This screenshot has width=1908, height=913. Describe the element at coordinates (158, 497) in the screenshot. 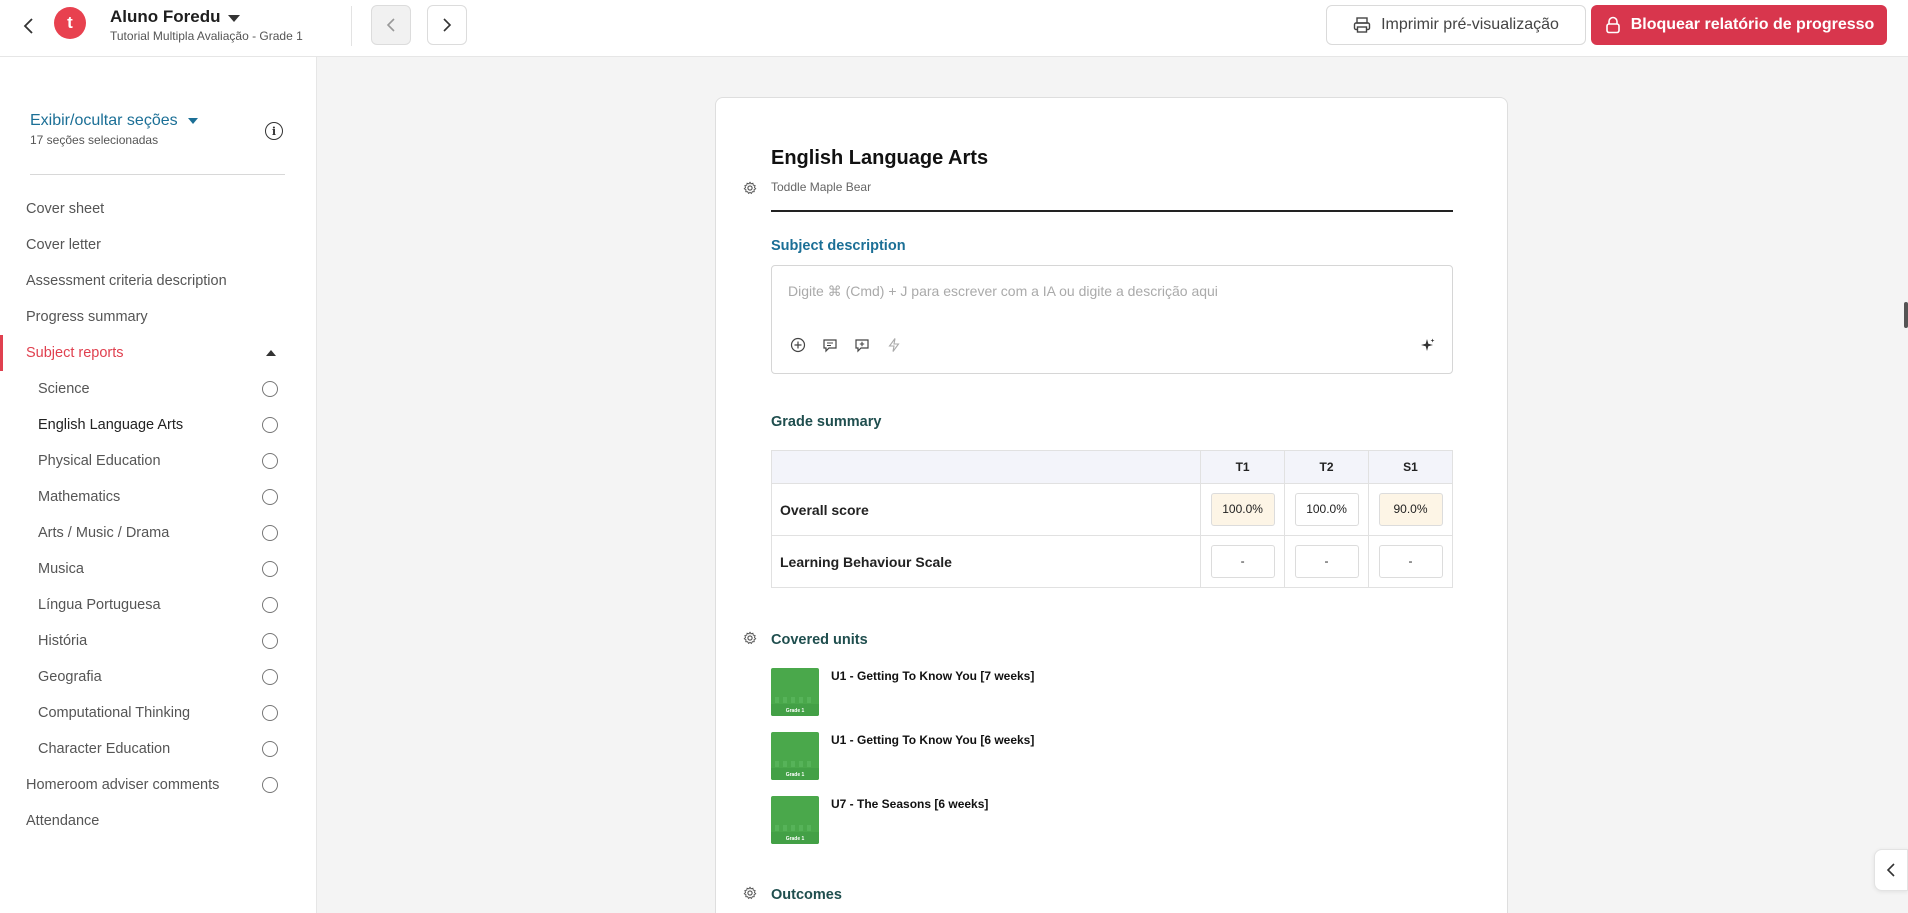

I see `sidebar-item-mathematics: Mathematics` at that location.